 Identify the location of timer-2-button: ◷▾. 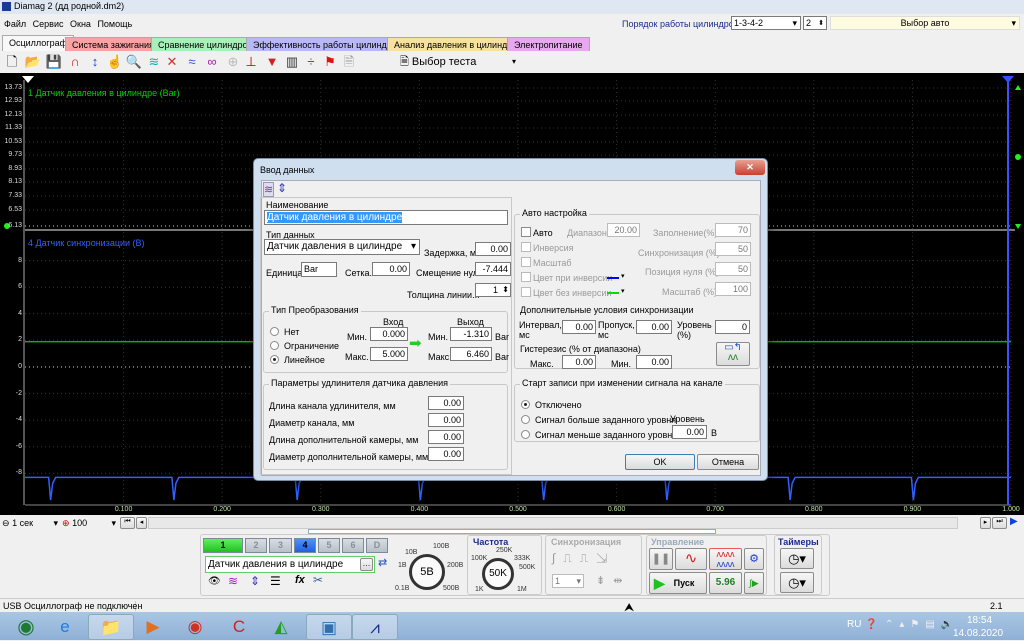
(797, 582).